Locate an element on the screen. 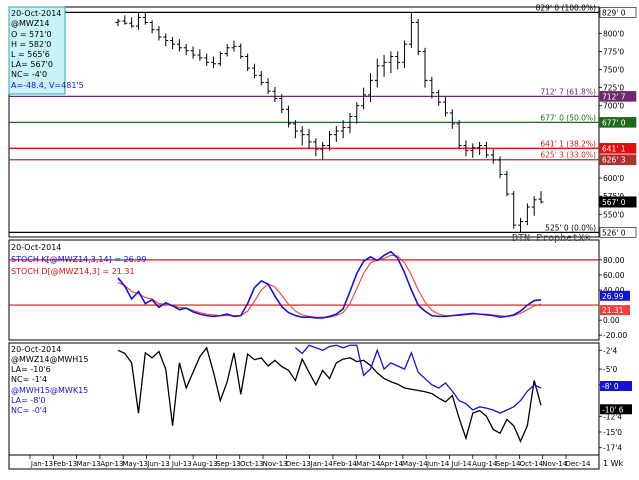 The width and height of the screenshot is (639, 480). x-tick-label: Sep-14 is located at coordinates (508, 464).